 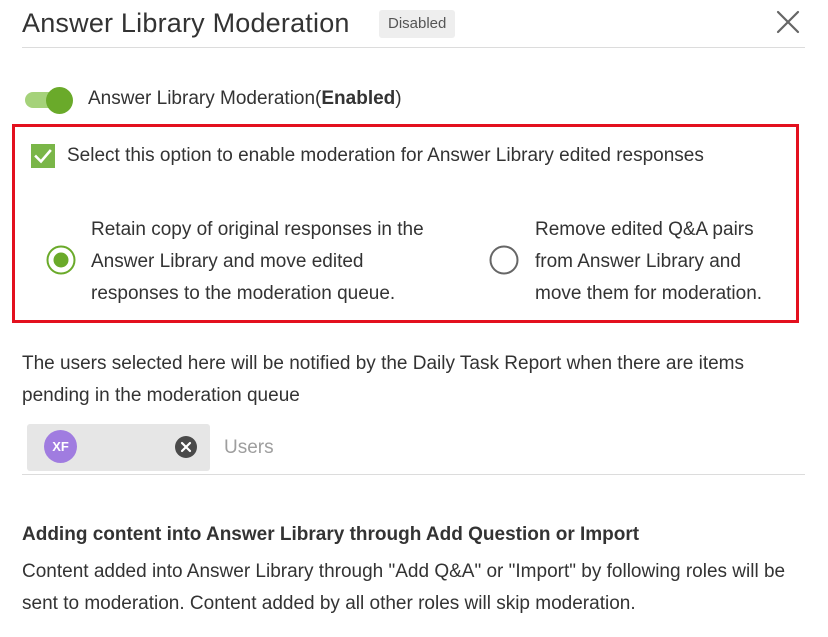 I want to click on close-button, so click(x=788, y=22).